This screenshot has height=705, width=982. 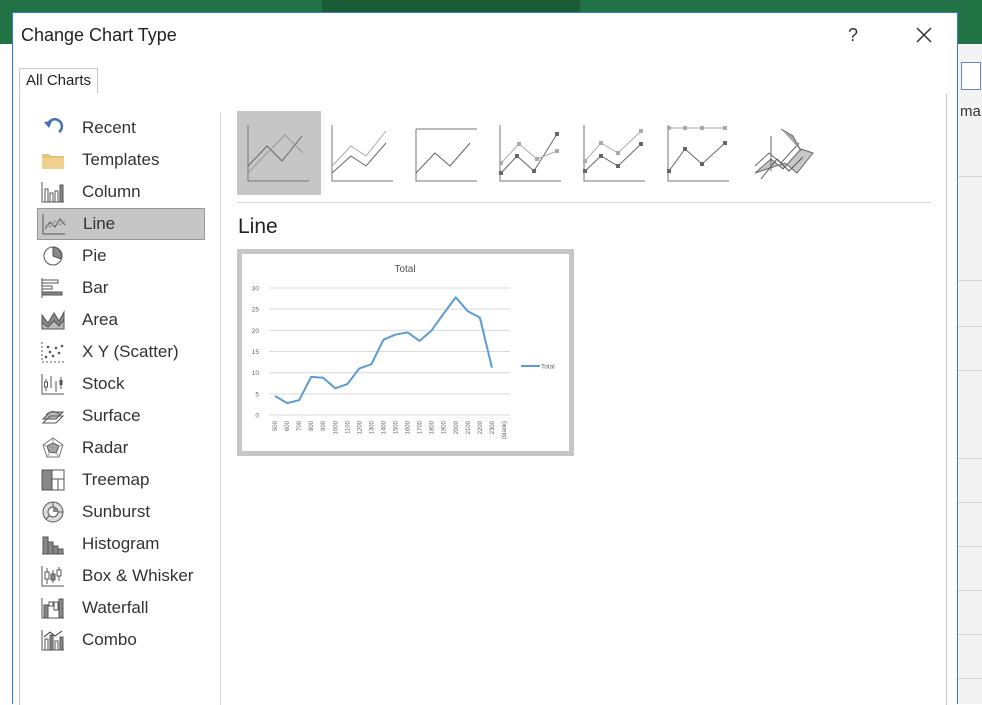 I want to click on category-divider, so click(x=220, y=408).